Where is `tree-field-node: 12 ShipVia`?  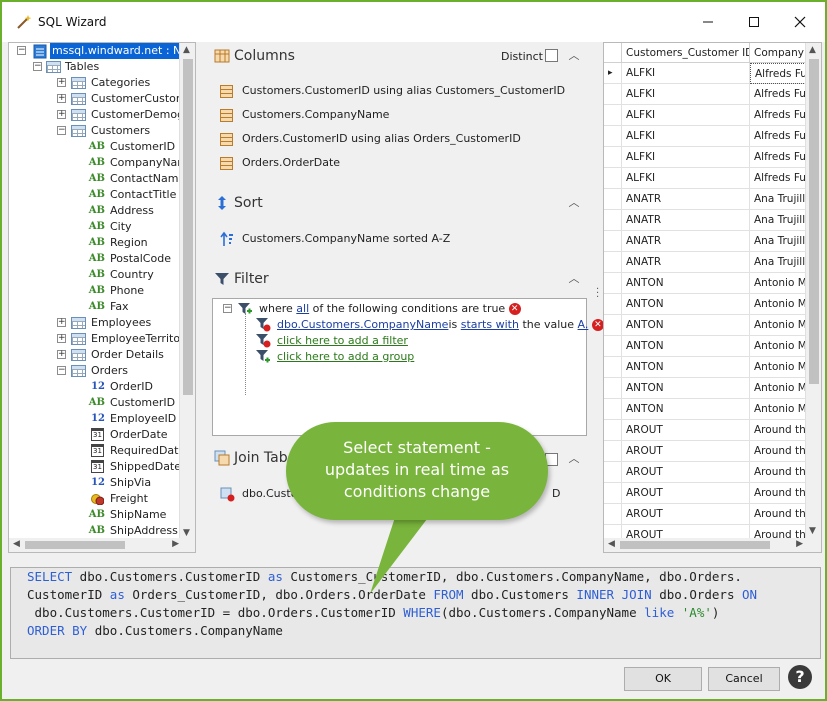
tree-field-node: 12 ShipVia is located at coordinates (95, 483).